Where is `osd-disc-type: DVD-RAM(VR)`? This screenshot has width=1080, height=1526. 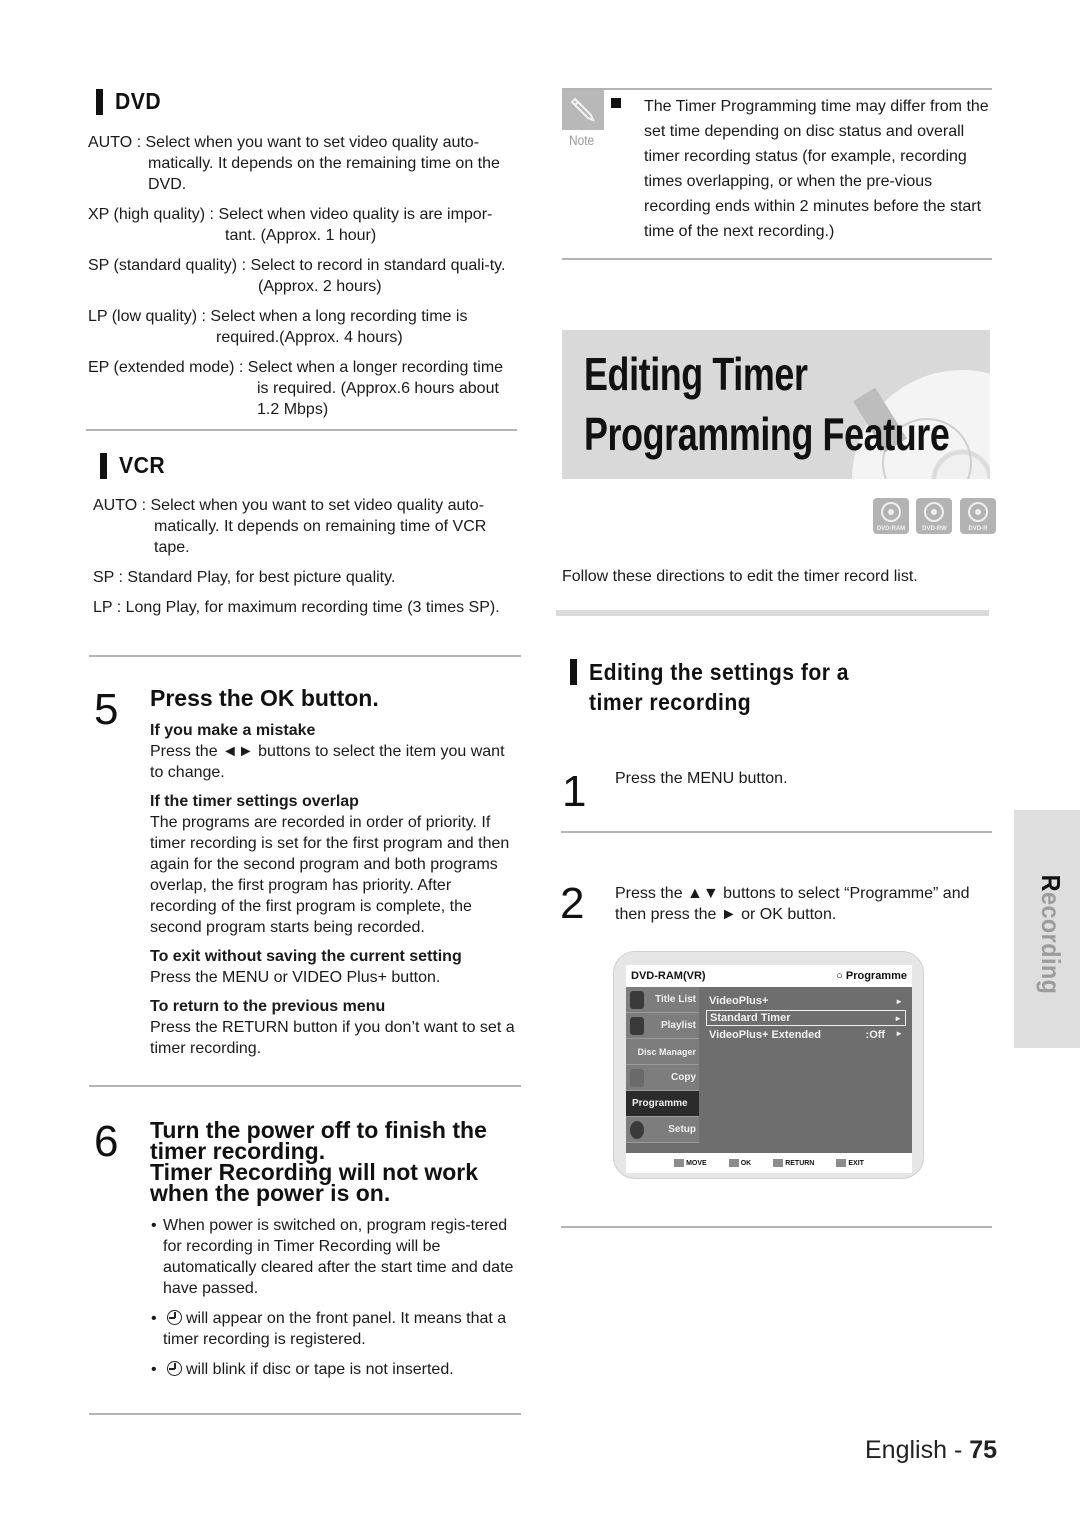
osd-disc-type: DVD-RAM(VR) is located at coordinates (668, 976).